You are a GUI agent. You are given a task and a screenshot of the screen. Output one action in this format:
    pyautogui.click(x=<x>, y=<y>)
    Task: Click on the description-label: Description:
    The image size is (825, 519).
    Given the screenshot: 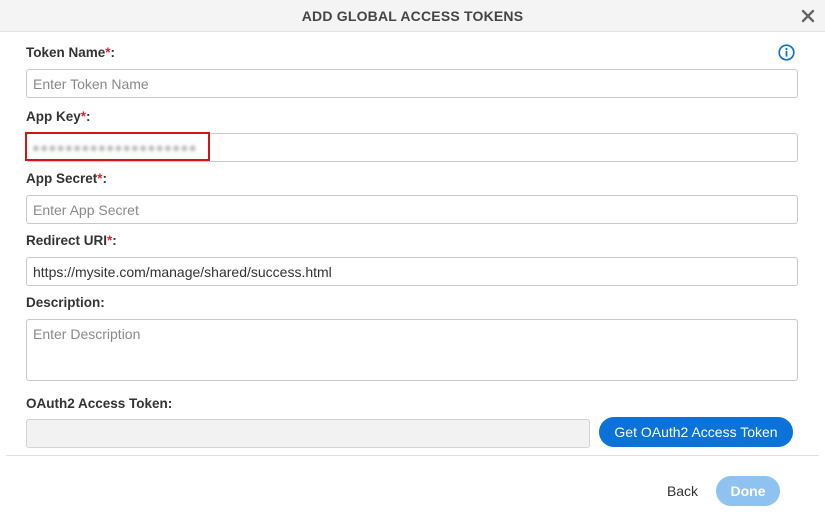 What is the action you would take?
    pyautogui.click(x=65, y=302)
    